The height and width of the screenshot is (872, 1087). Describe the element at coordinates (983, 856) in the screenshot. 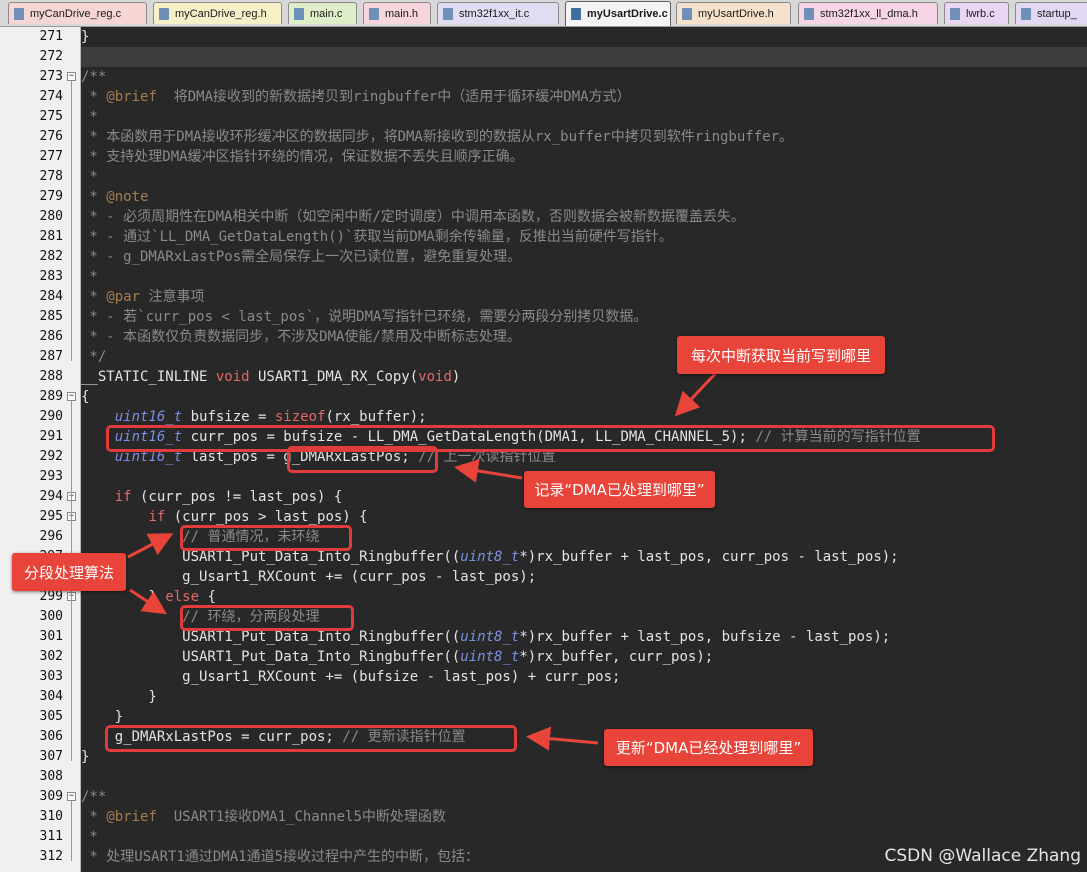

I see `watermark: CSDN @Wallace Zhang` at that location.